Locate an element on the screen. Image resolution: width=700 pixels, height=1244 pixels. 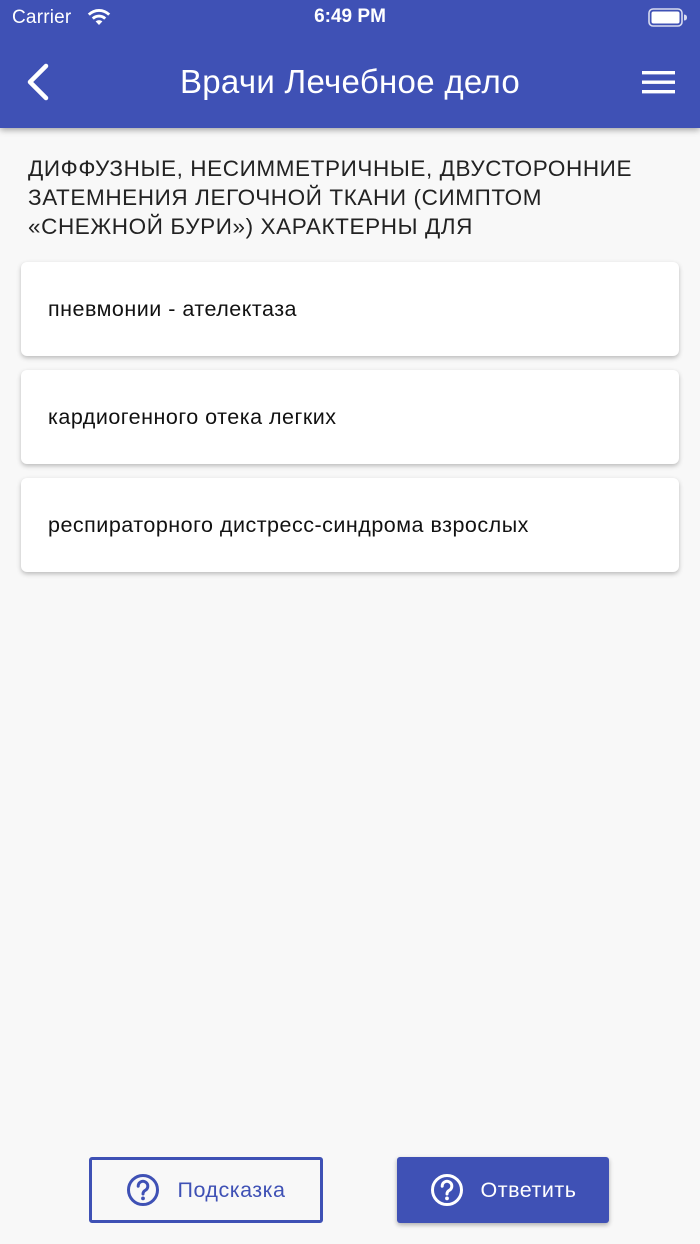
status-bar: Carrier 6:49 PM is located at coordinates (350, 18).